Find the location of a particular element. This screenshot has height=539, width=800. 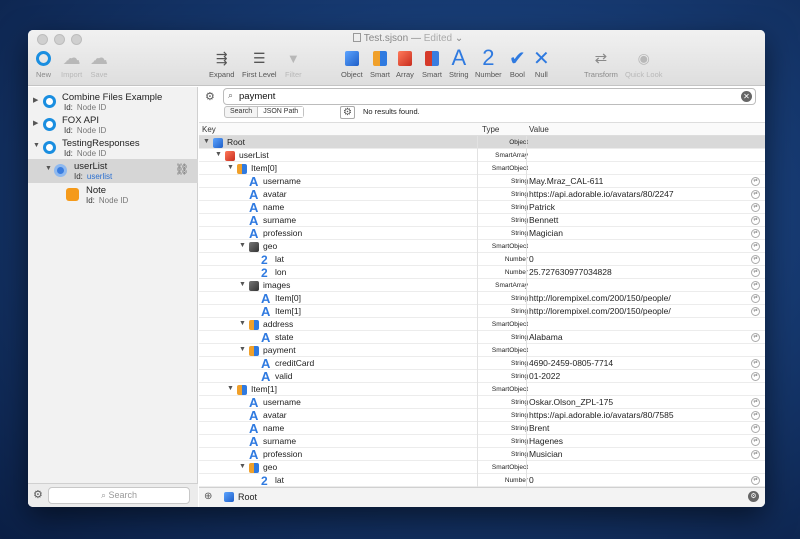

row-value: 01-2022 is located at coordinates (544, 376).